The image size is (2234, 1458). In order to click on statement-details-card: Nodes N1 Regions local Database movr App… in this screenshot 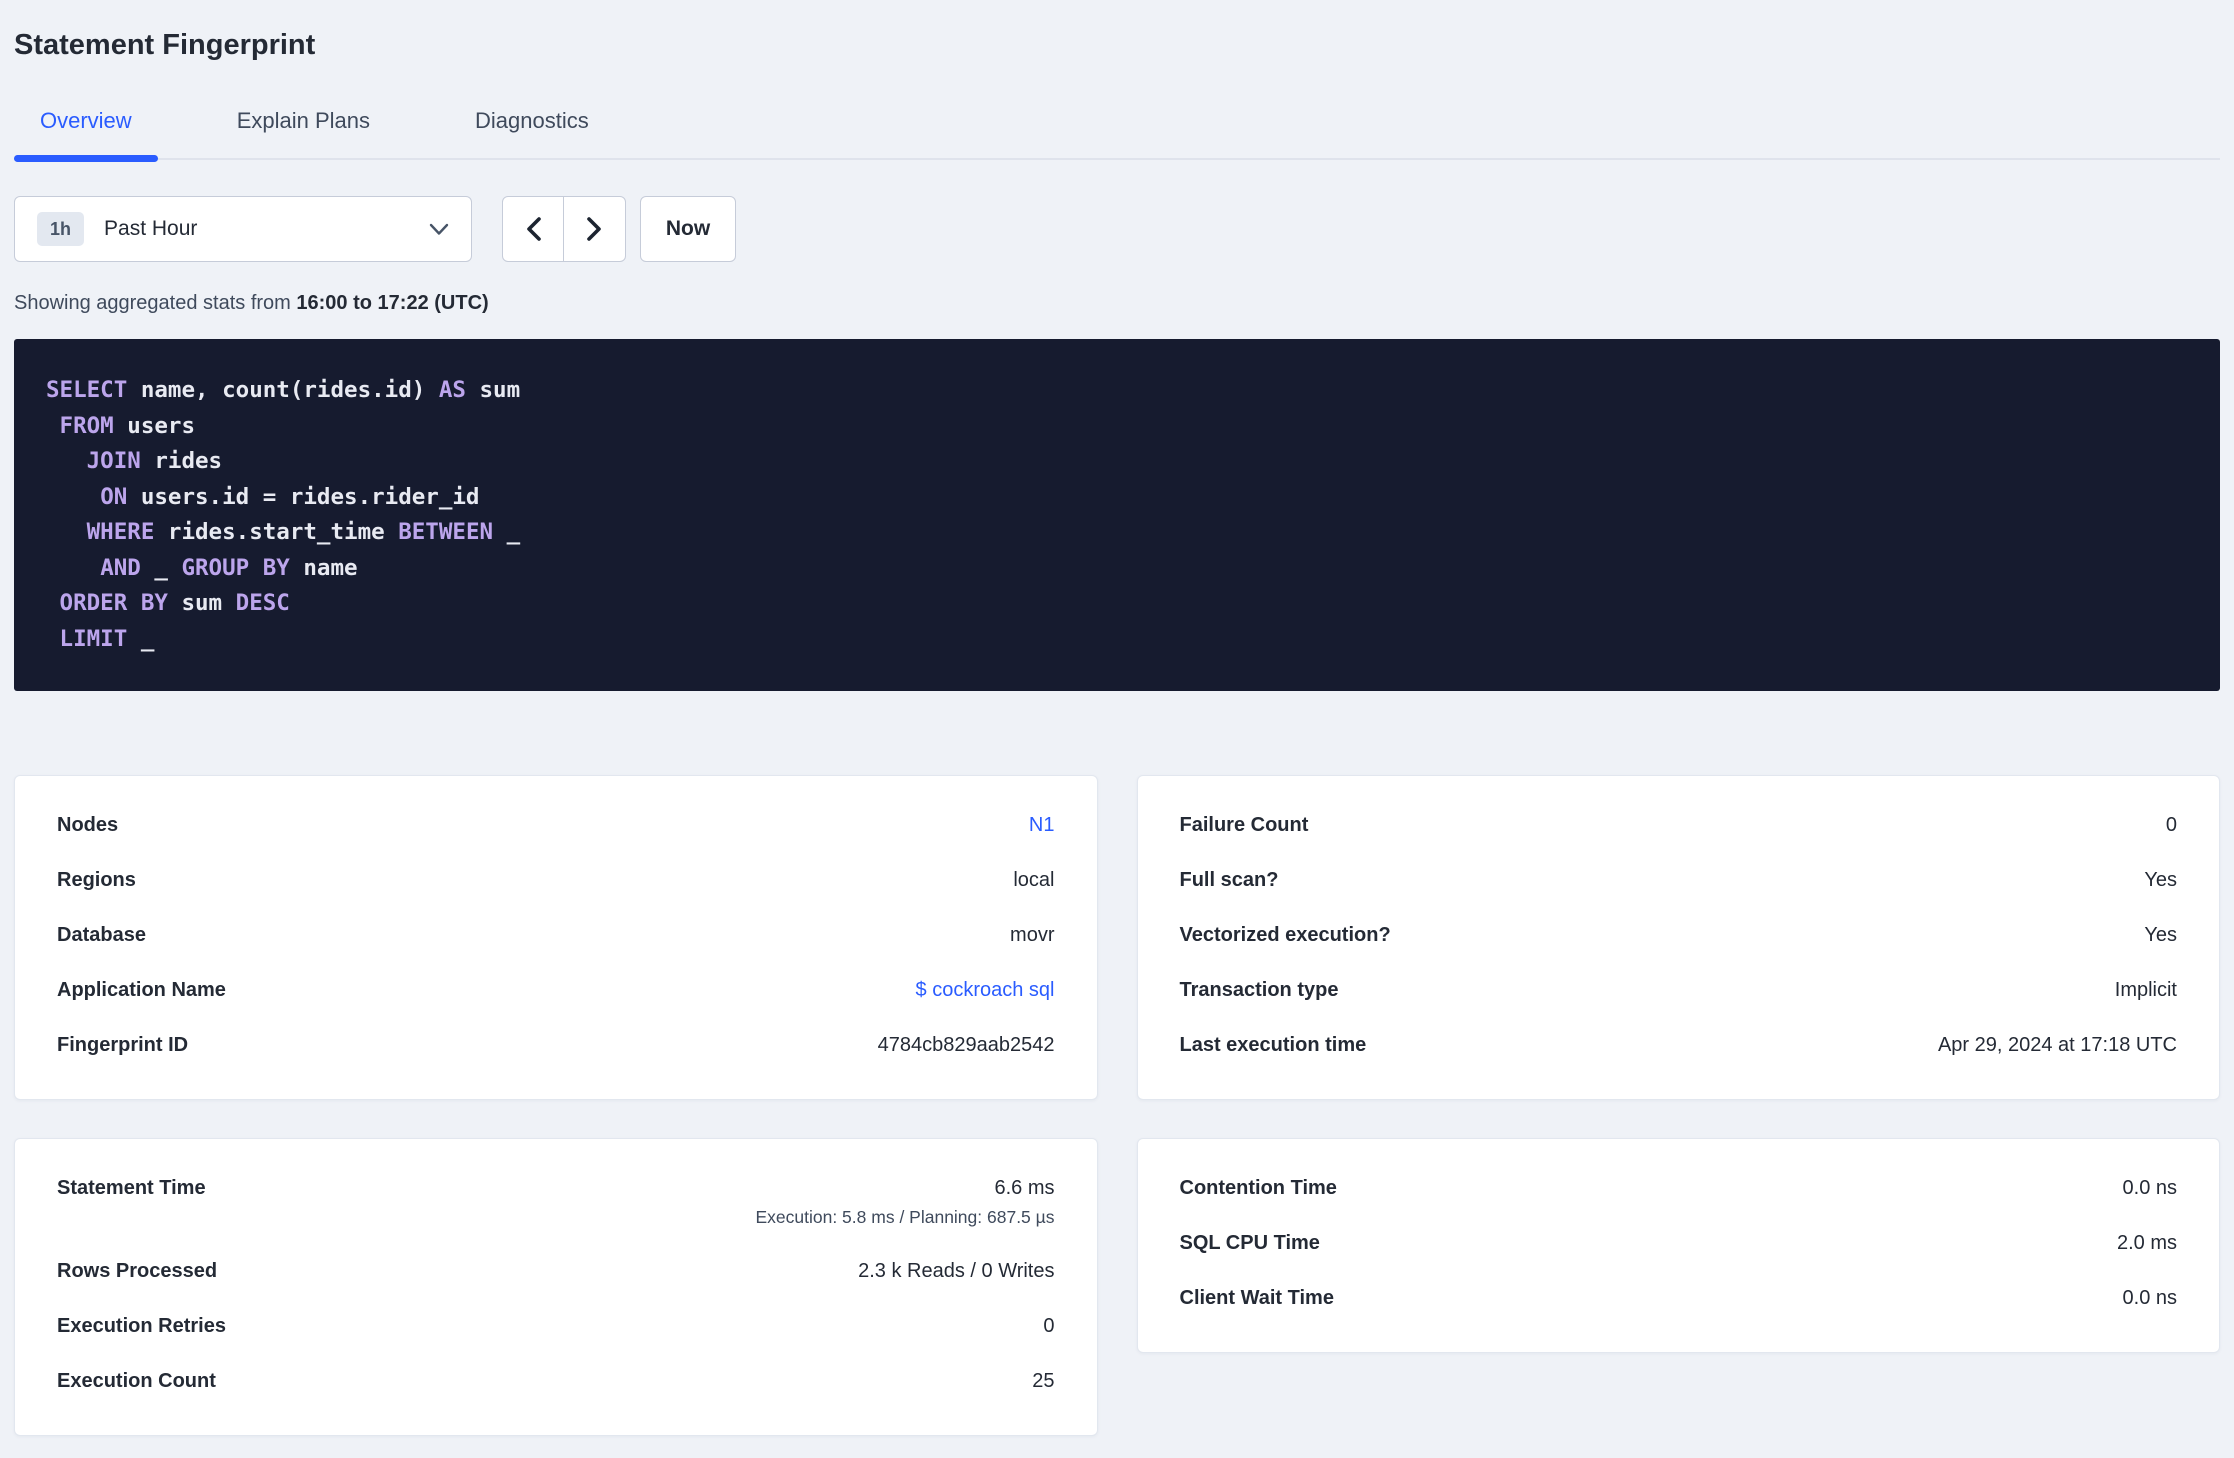, I will do `click(556, 937)`.